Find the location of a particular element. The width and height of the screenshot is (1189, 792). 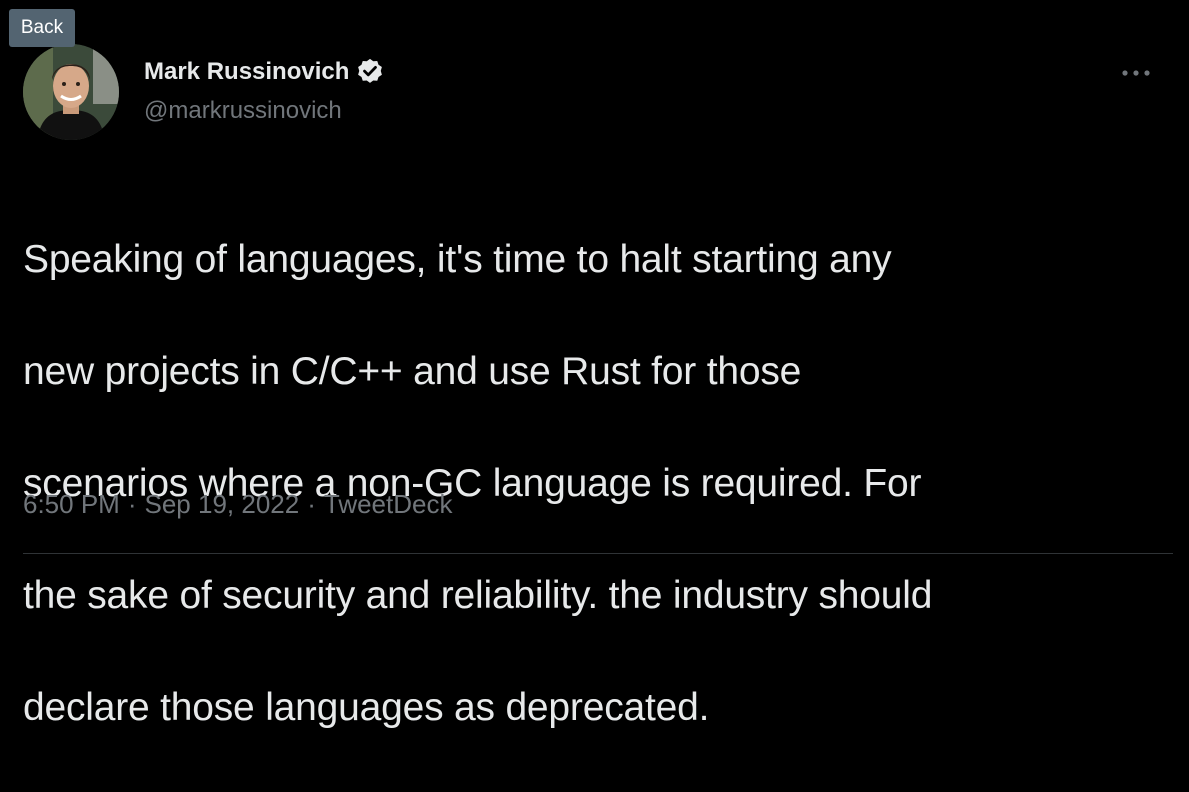

author-display-name: Mark Russinovich is located at coordinates (247, 71).